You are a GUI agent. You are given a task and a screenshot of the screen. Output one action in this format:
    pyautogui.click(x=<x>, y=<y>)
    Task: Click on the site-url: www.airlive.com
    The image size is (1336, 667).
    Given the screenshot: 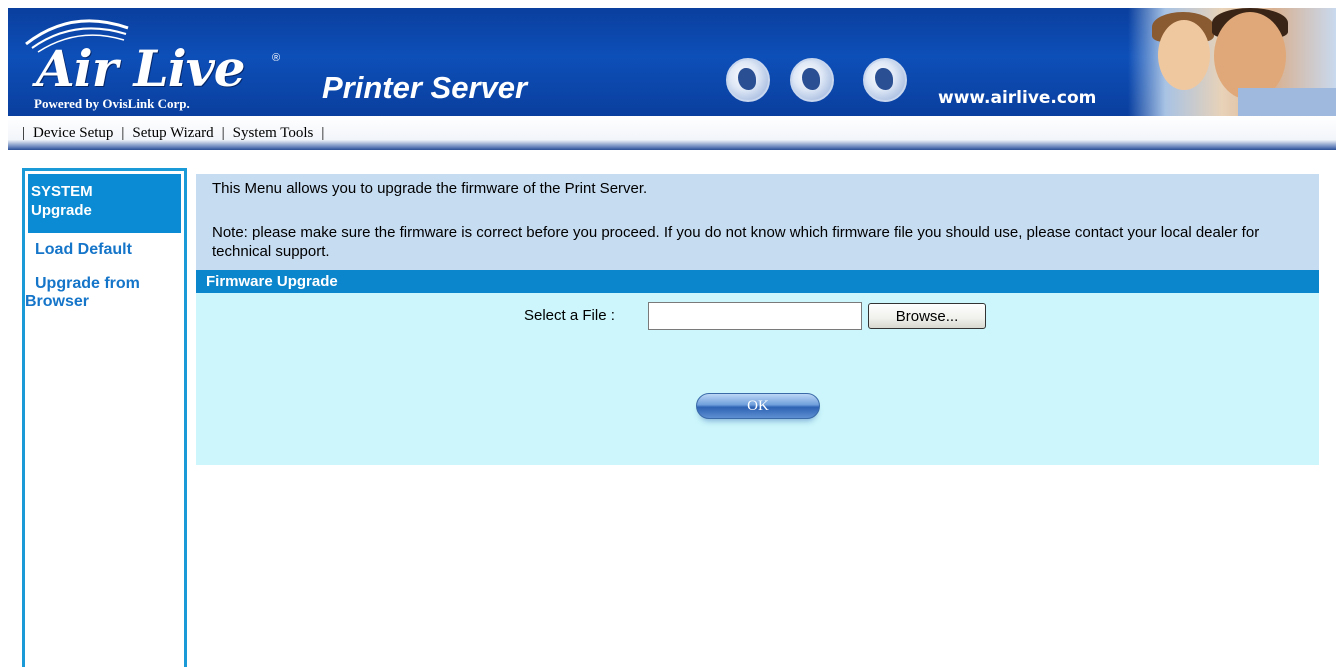 What is the action you would take?
    pyautogui.click(x=1017, y=98)
    